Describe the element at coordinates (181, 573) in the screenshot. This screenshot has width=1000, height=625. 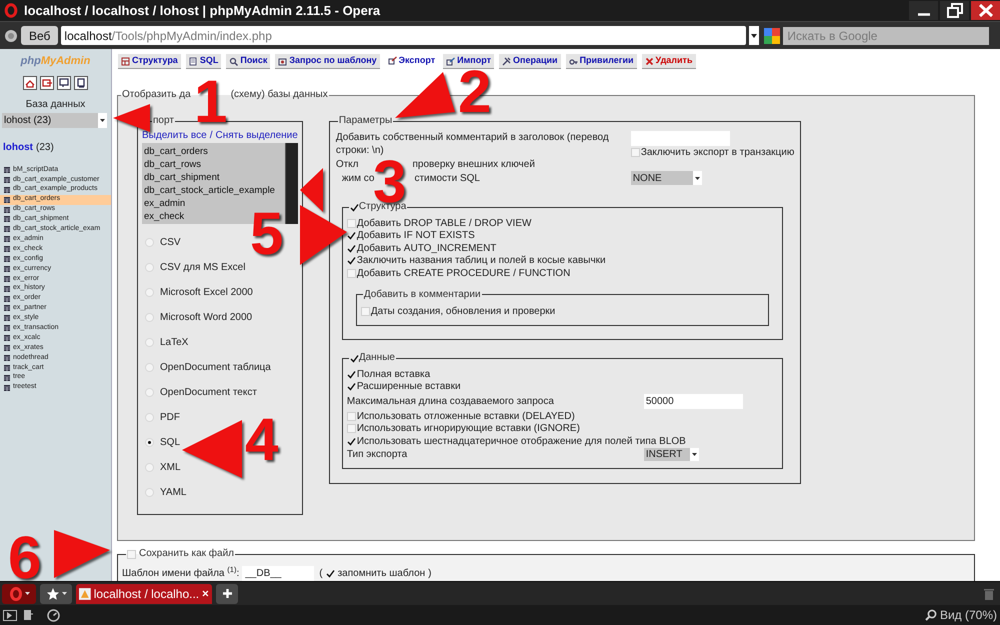
I see `template-label: Шаблон имени файла $^{(1)}$:` at that location.